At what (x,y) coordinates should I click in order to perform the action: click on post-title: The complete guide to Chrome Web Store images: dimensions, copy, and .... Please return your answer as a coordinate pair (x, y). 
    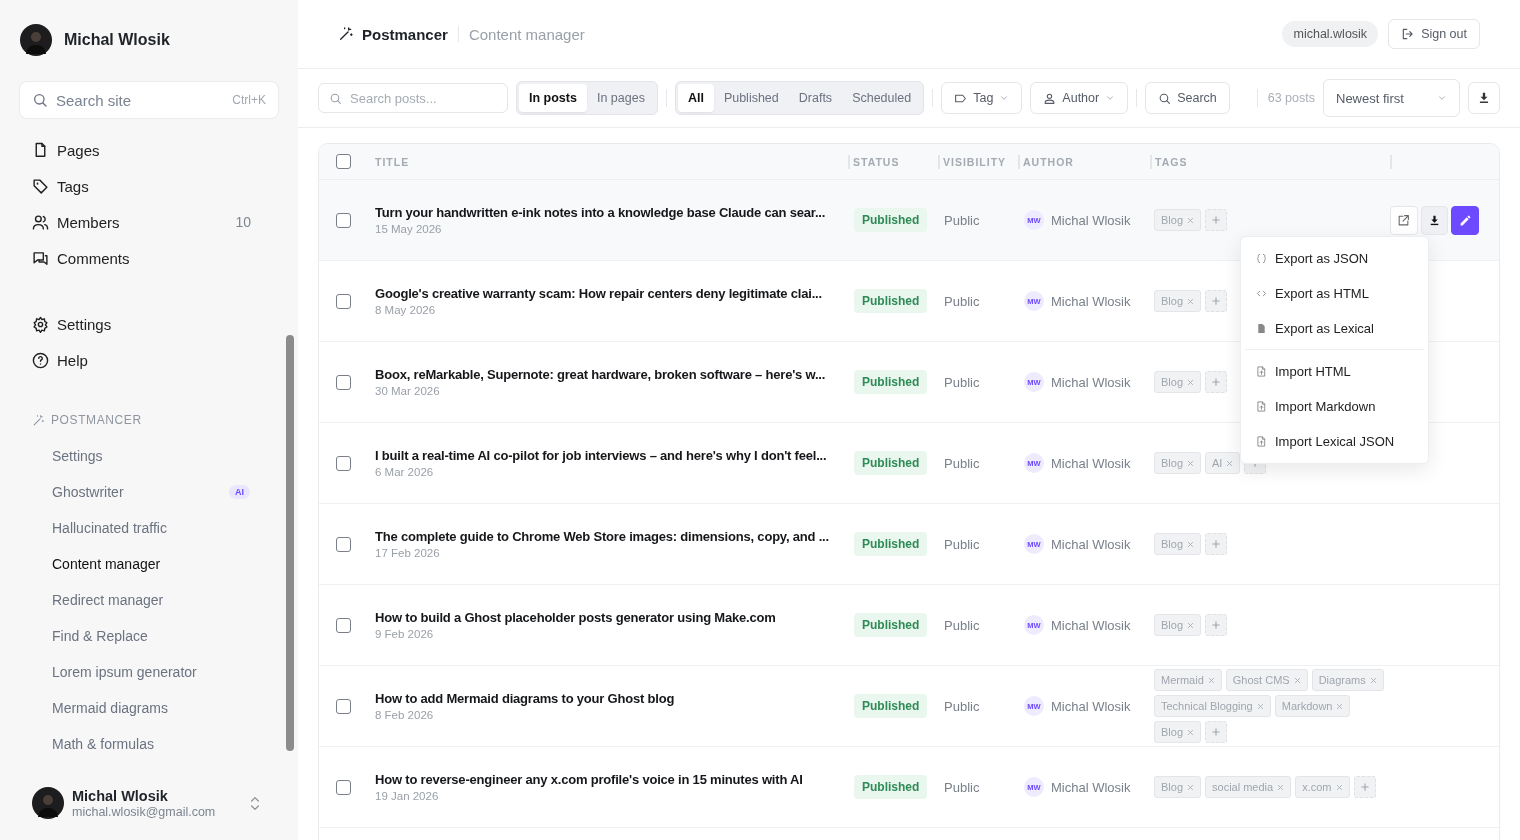
    Looking at the image, I should click on (602, 536).